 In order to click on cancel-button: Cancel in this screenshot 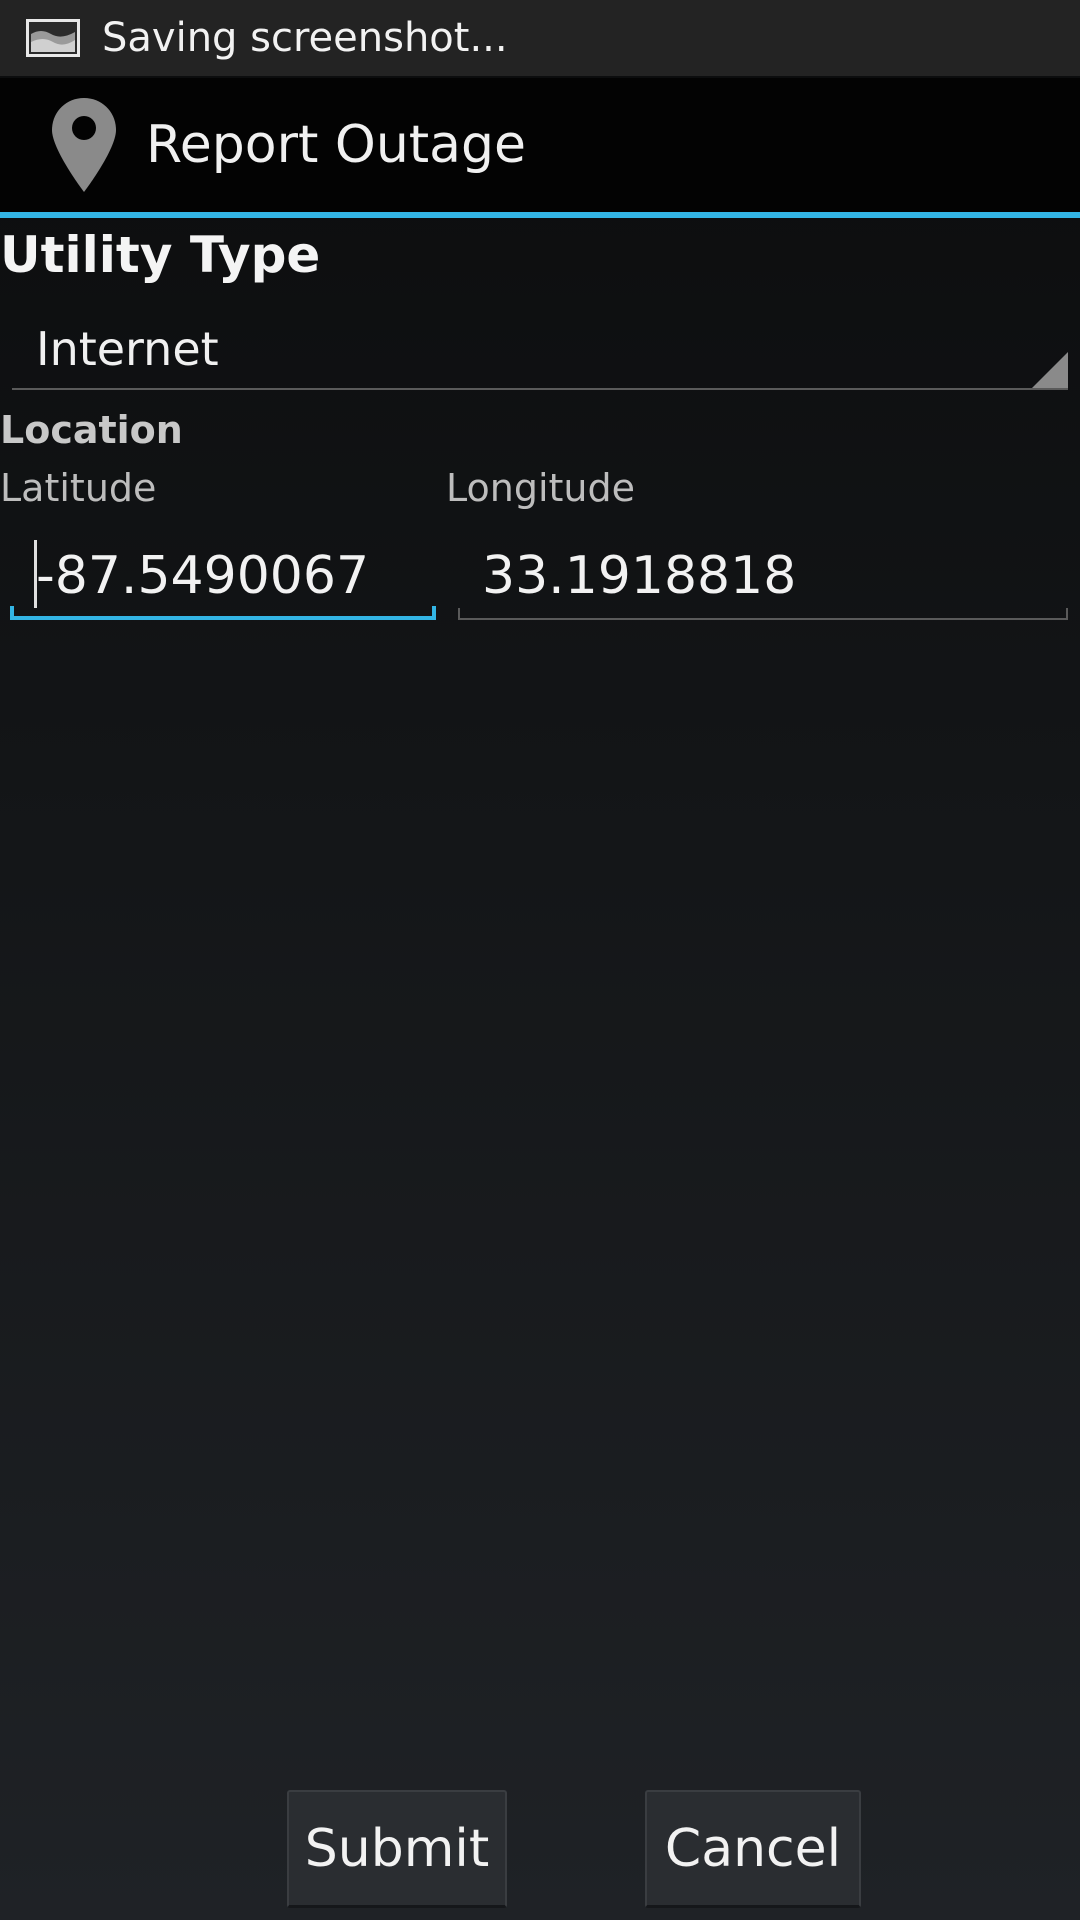, I will do `click(753, 1849)`.